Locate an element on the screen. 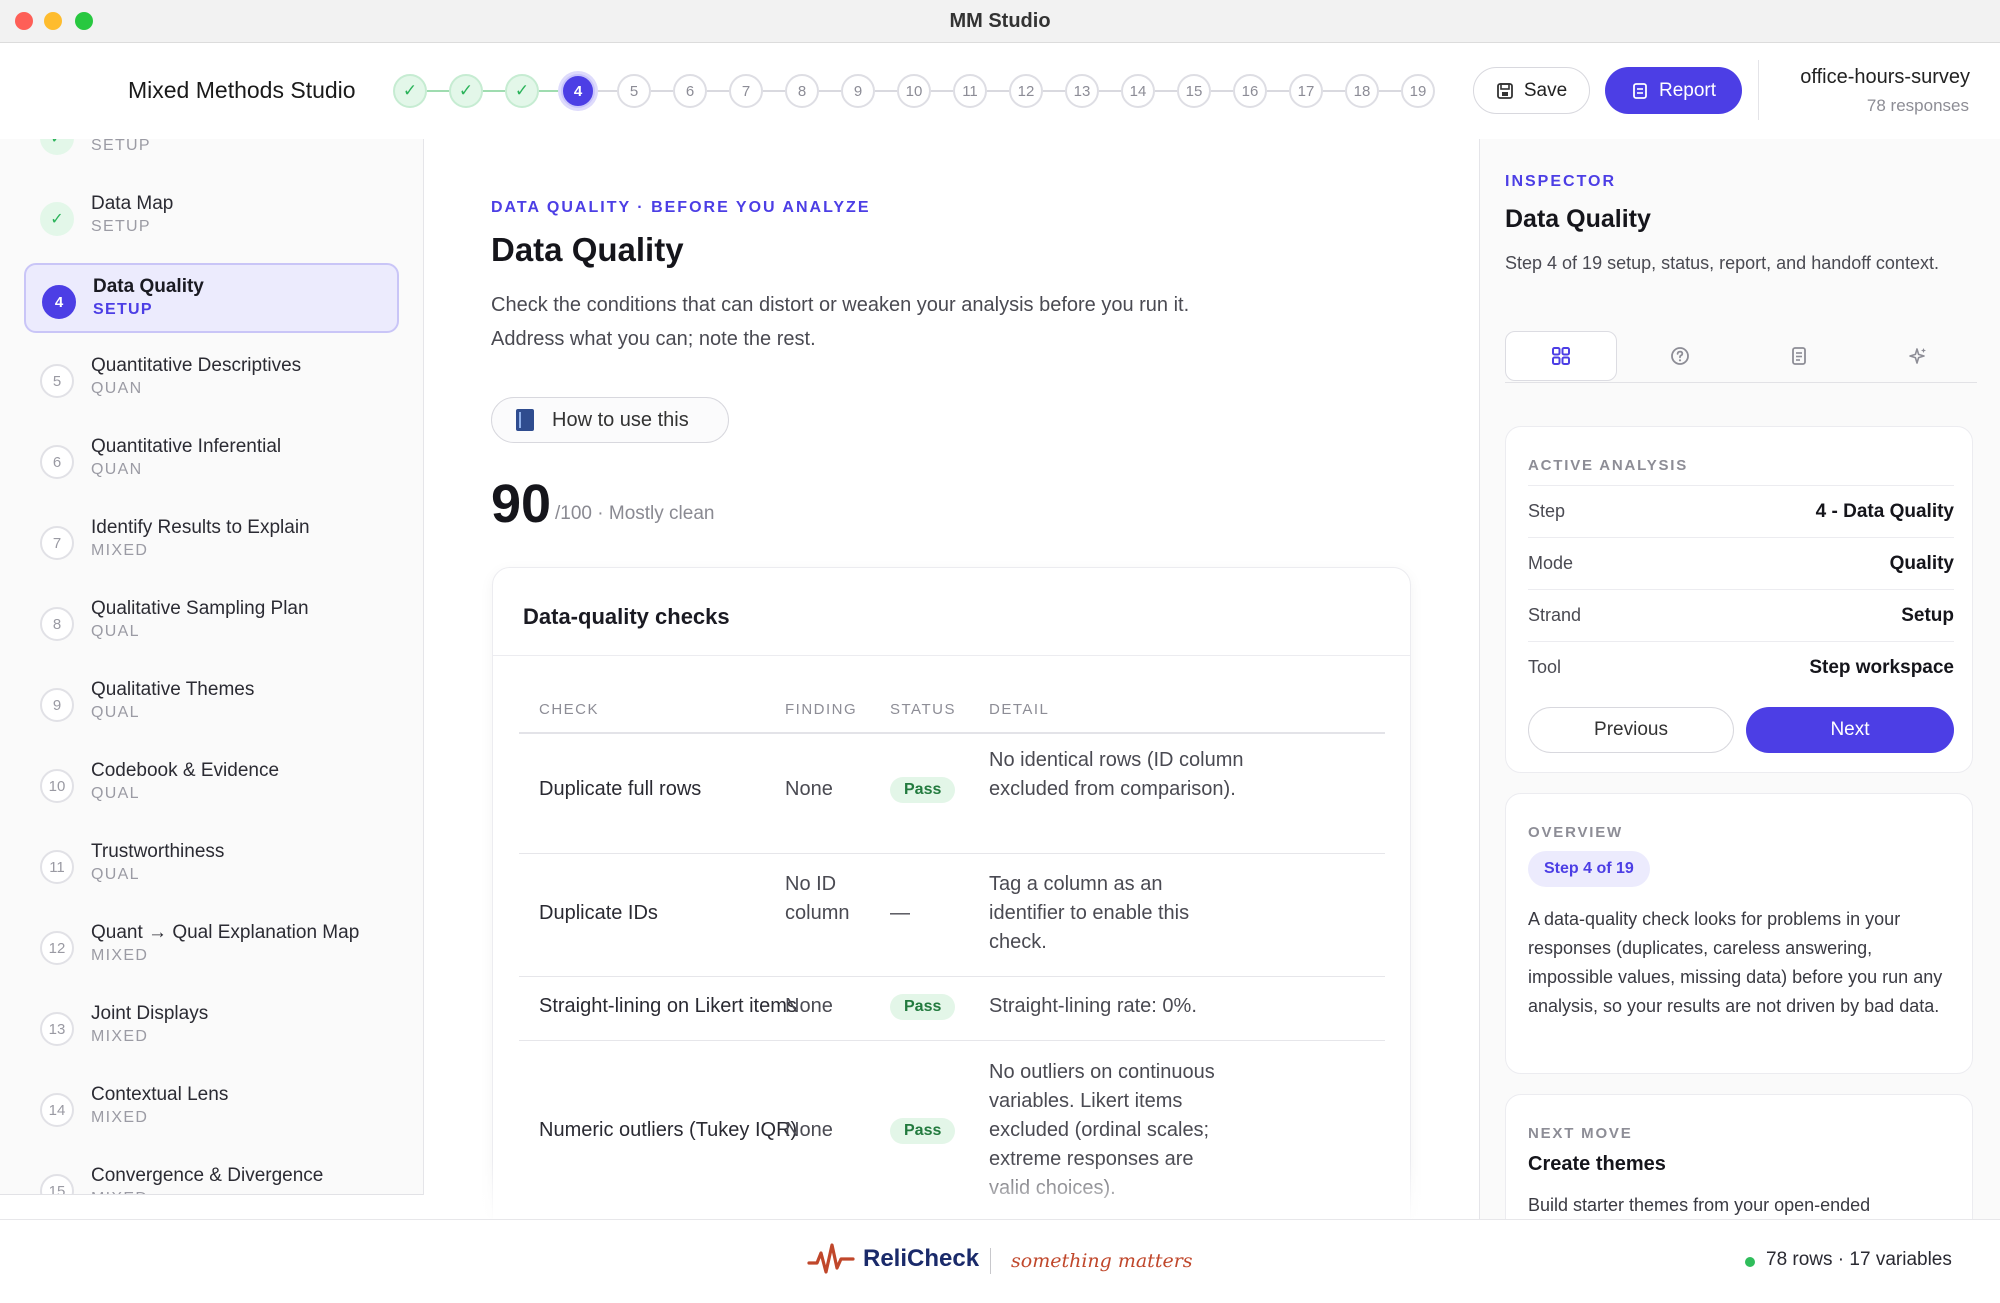 This screenshot has width=2000, height=1303. how-to-use-button: How to use this is located at coordinates (610, 420).